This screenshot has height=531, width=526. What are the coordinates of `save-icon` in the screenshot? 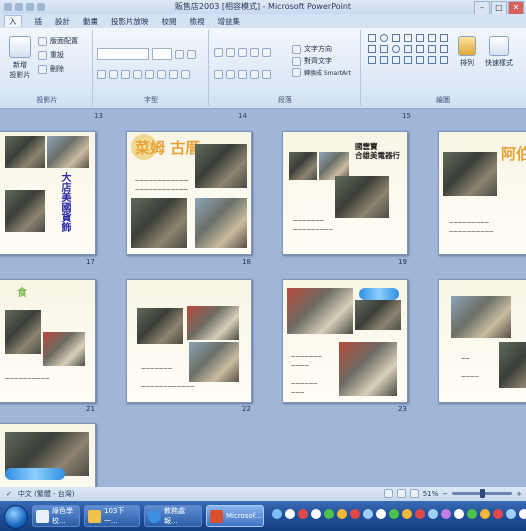 It's located at (19, 7).